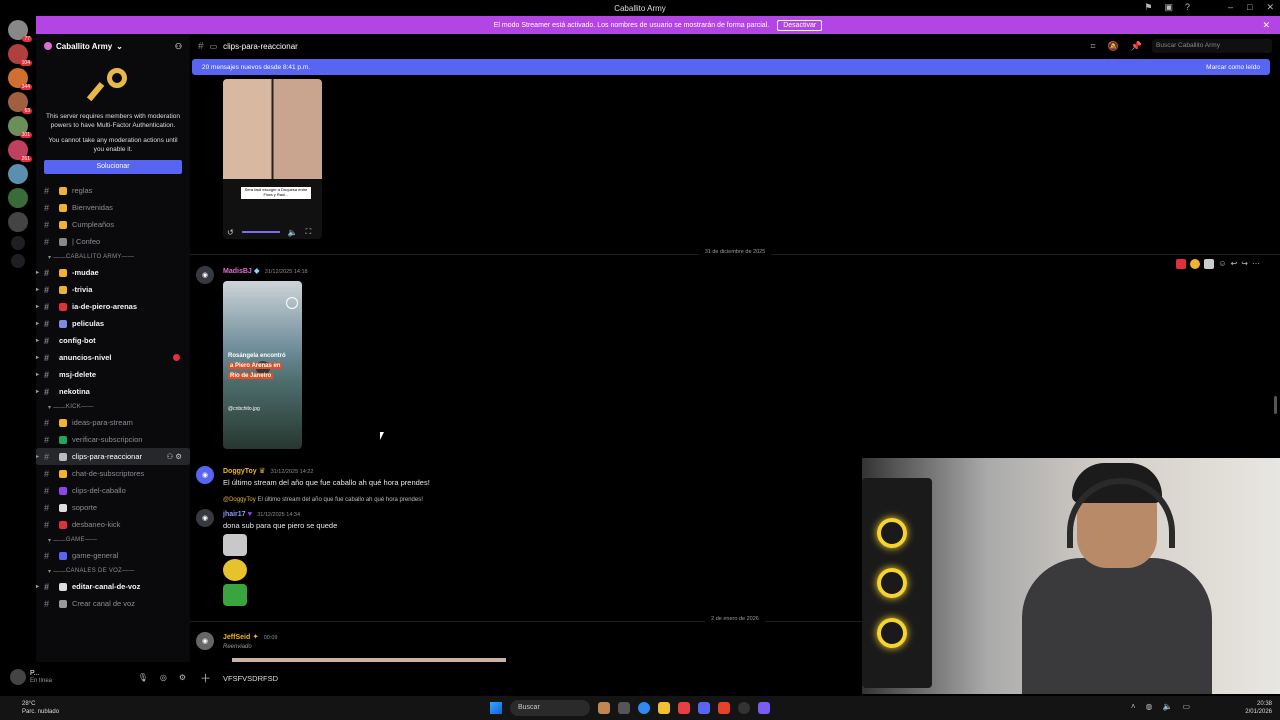  Describe the element at coordinates (1234, 264) in the screenshot. I see `reply-icon: ↩` at that location.